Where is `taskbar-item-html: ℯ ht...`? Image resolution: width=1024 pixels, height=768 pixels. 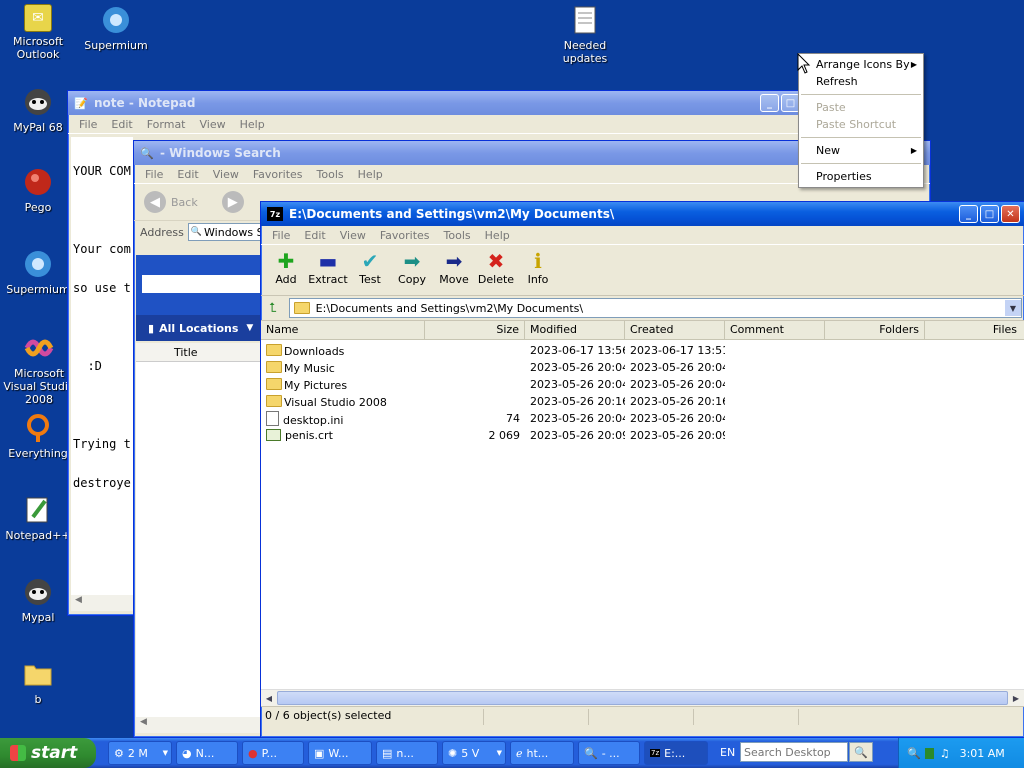
taskbar-item-html: ℯ ht... is located at coordinates (542, 753).